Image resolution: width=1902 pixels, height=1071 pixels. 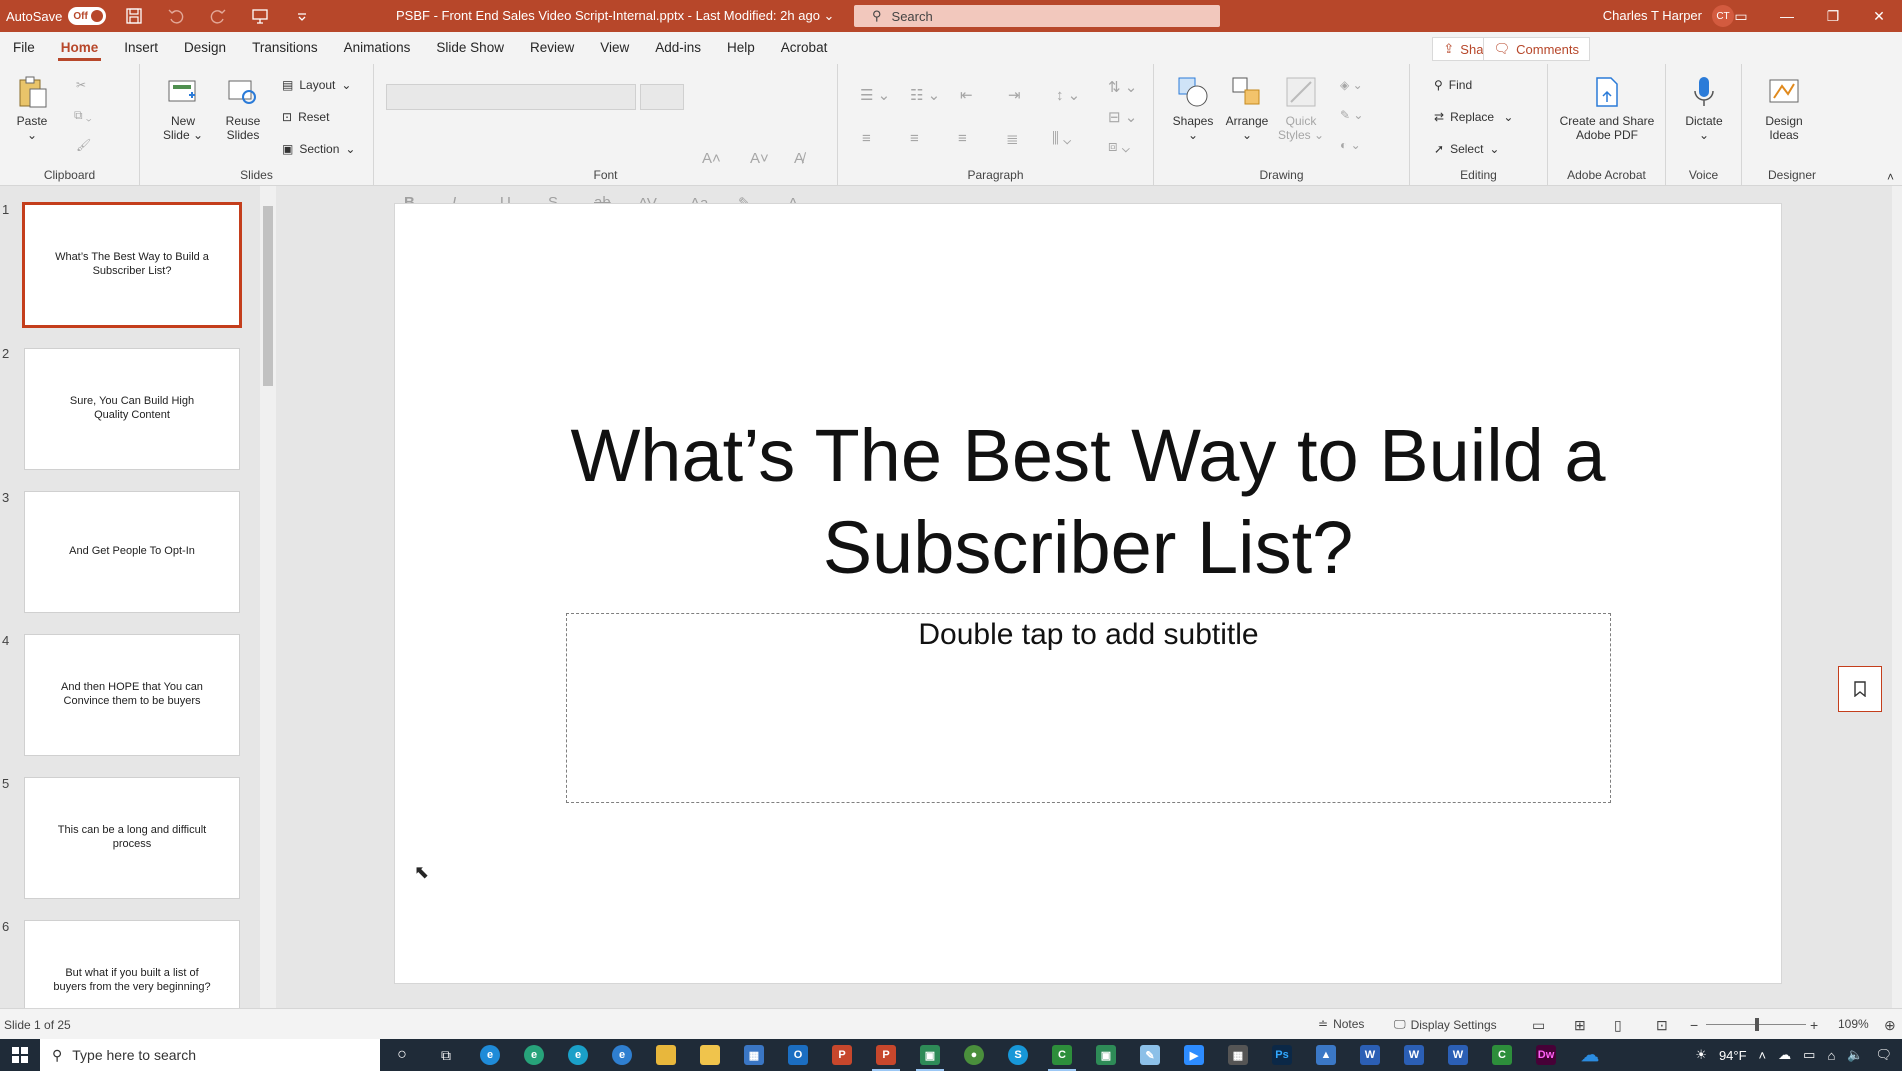 I want to click on close-icon: ✕, so click(x=1879, y=16).